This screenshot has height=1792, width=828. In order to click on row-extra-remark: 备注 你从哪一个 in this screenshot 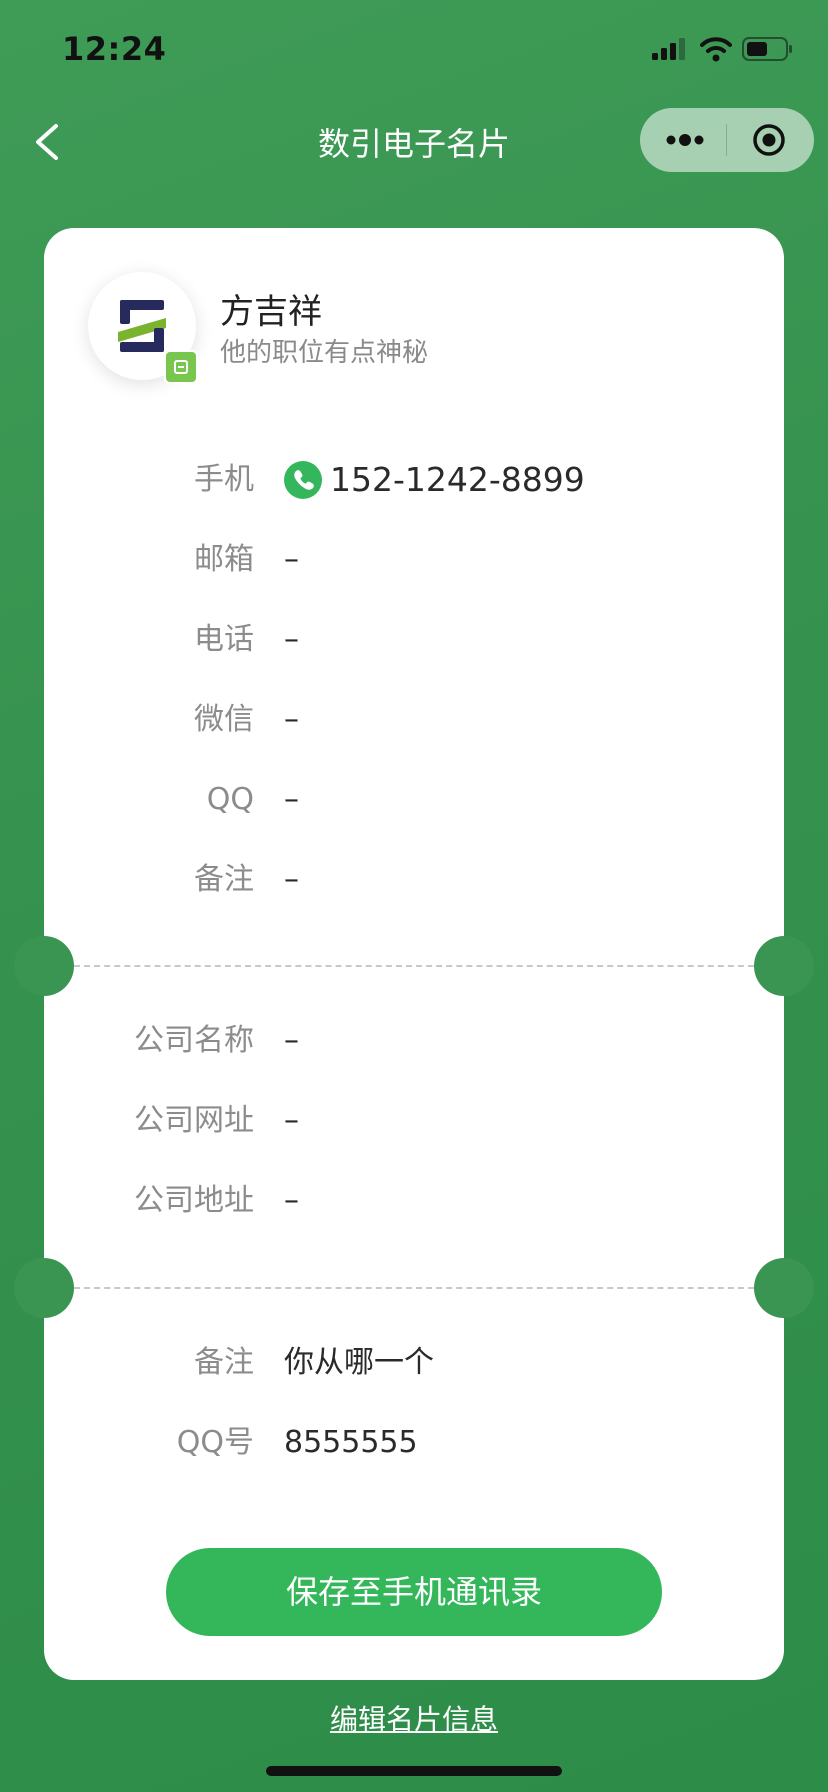, I will do `click(414, 1363)`.